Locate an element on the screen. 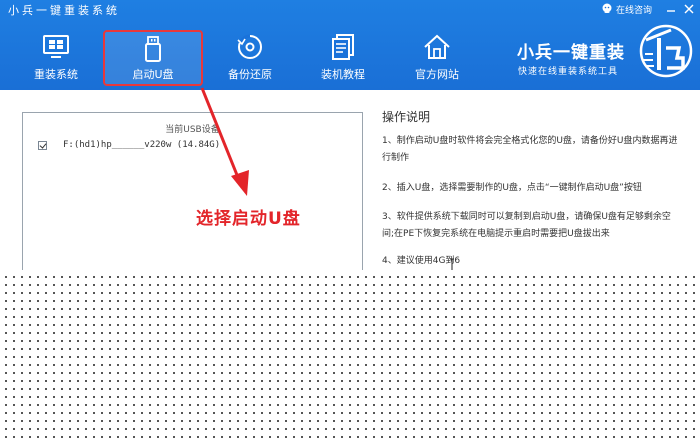 This screenshot has height=438, width=700. instructions-title: 操作说明 is located at coordinates (406, 117).